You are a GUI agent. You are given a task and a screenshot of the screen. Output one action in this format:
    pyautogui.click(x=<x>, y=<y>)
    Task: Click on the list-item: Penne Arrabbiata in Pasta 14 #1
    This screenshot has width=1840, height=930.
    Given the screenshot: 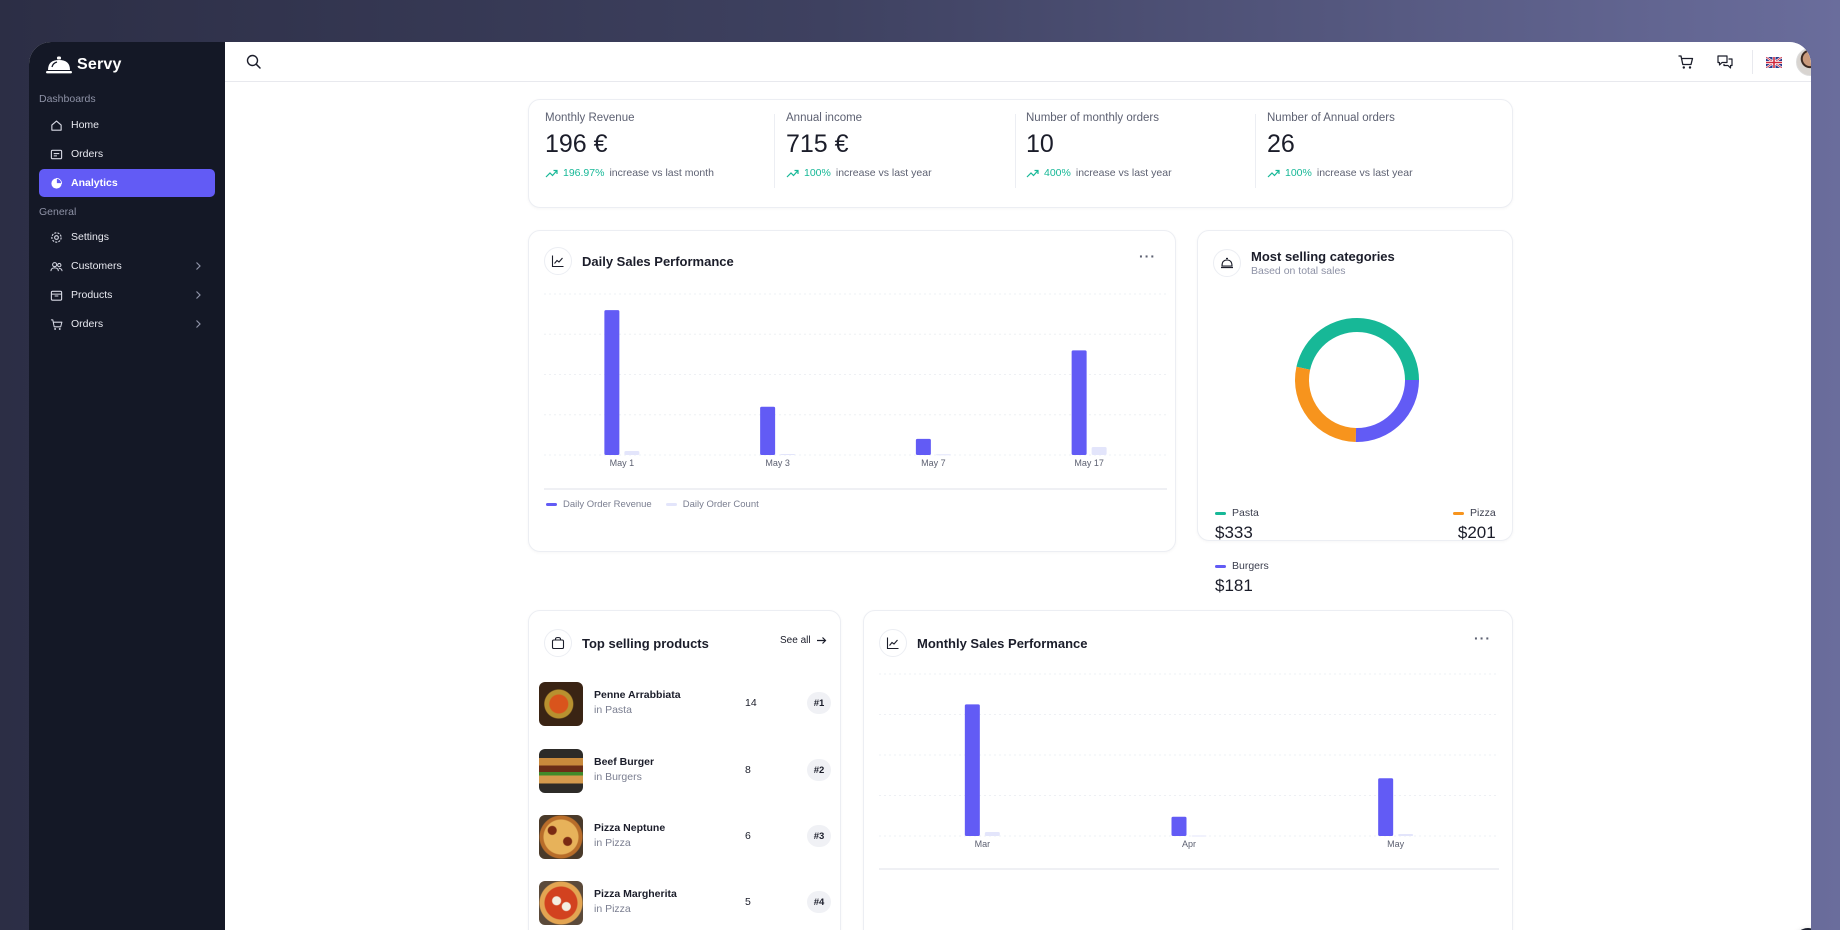 What is the action you would take?
    pyautogui.click(x=685, y=704)
    